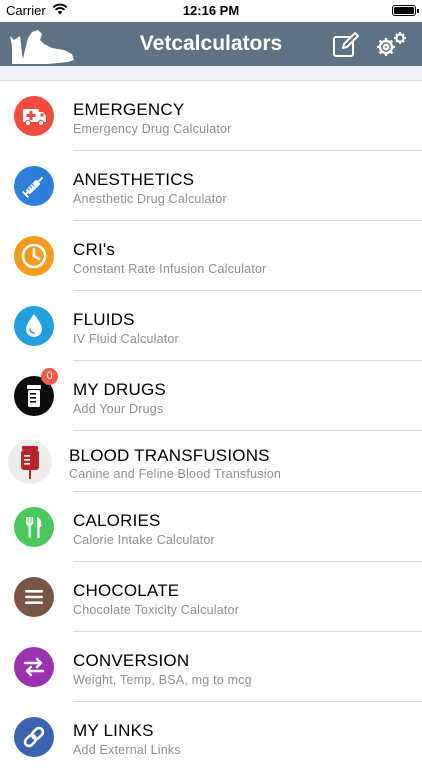  I want to click on menu-item-cri: CRI's Constant Rate Infusion Calculator, so click(211, 256).